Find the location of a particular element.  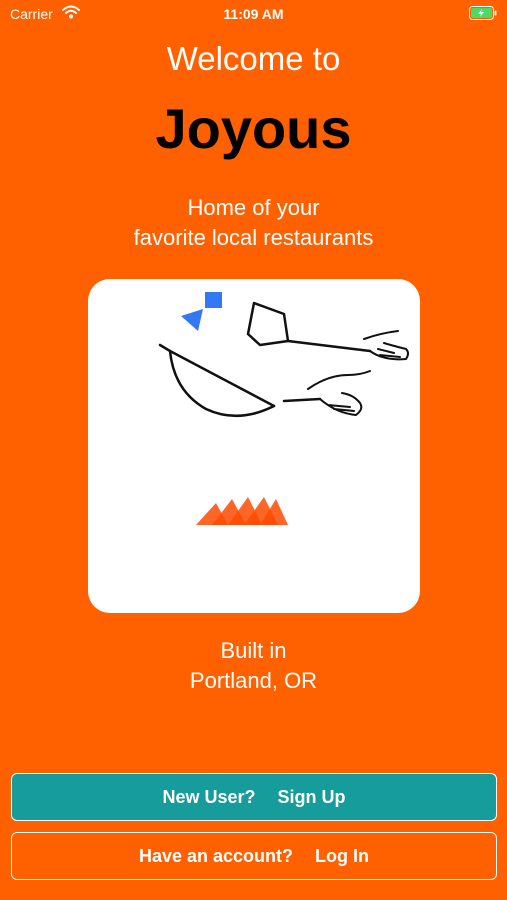

sign-up-label: Sign Up is located at coordinates (311, 796).